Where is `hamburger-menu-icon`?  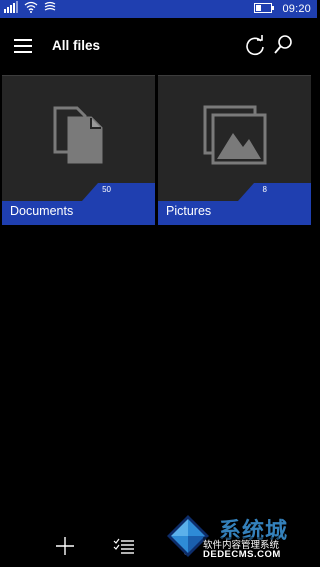
hamburger-menu-icon is located at coordinates (24, 46).